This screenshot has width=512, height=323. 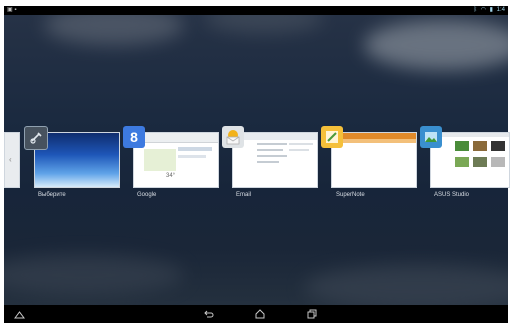 I want to click on status-bar: ▣ ▪ ᛒ ◠ ▮ 1:4, so click(x=256, y=10).